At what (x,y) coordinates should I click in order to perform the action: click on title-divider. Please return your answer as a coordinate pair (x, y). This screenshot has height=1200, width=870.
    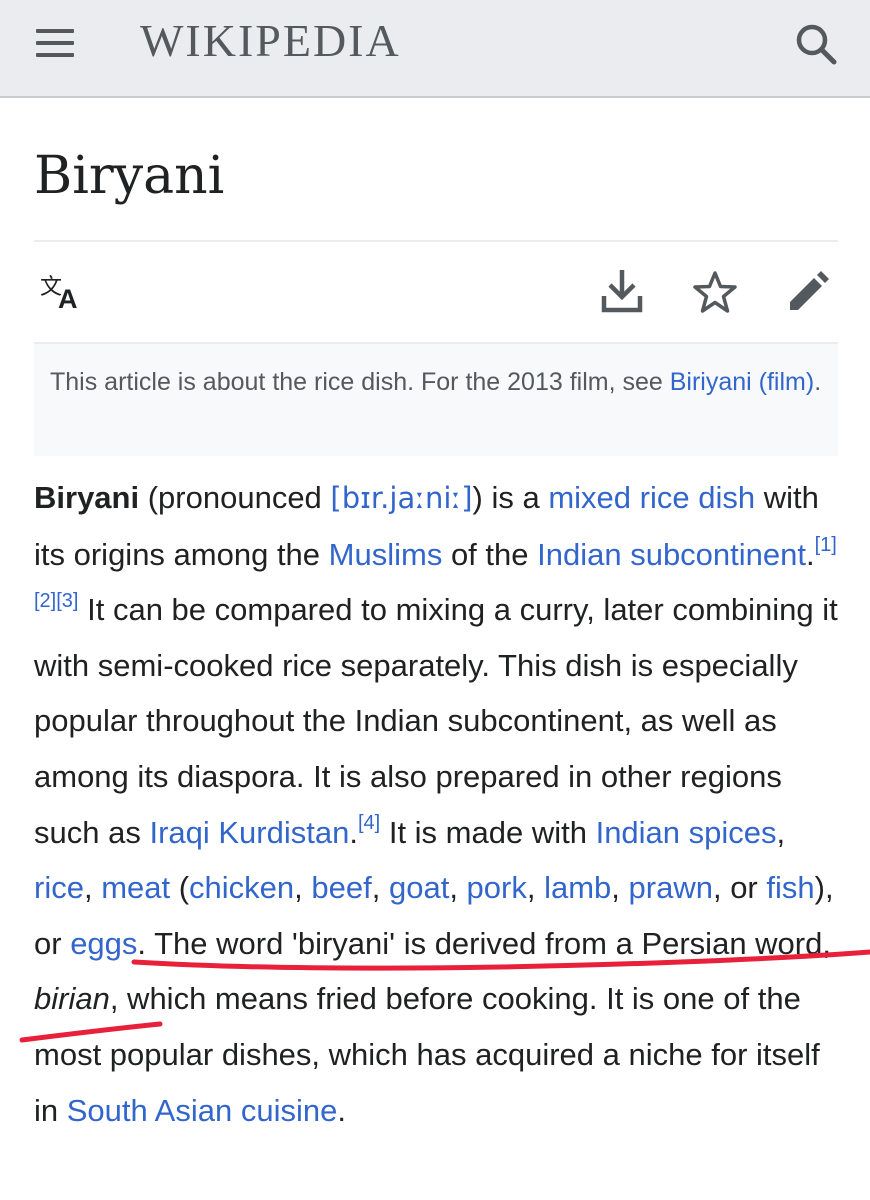
    Looking at the image, I should click on (436, 241).